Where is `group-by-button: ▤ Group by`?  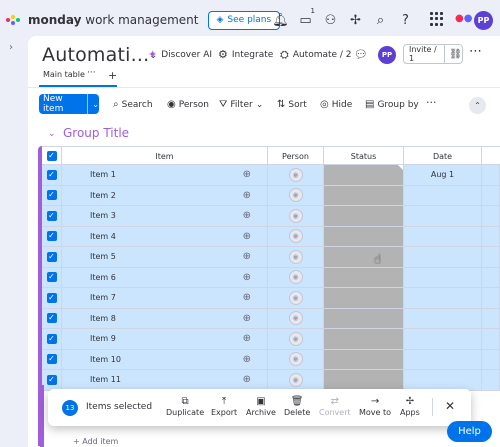
group-by-button: ▤ Group by is located at coordinates (392, 104).